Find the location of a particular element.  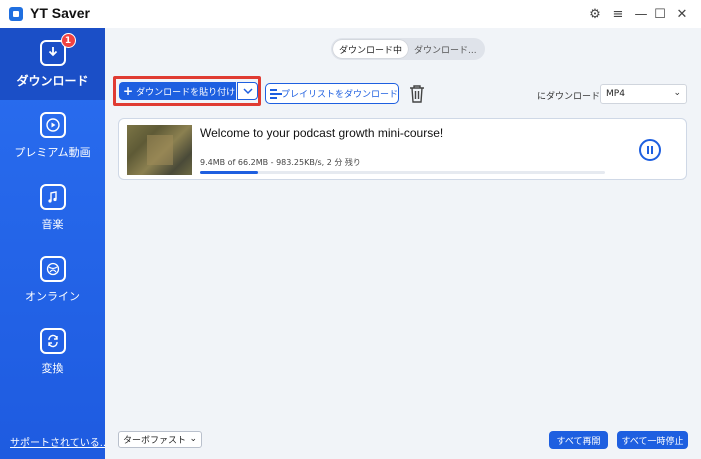

sidebar-item-label: ダウンロード is located at coordinates (52, 81).